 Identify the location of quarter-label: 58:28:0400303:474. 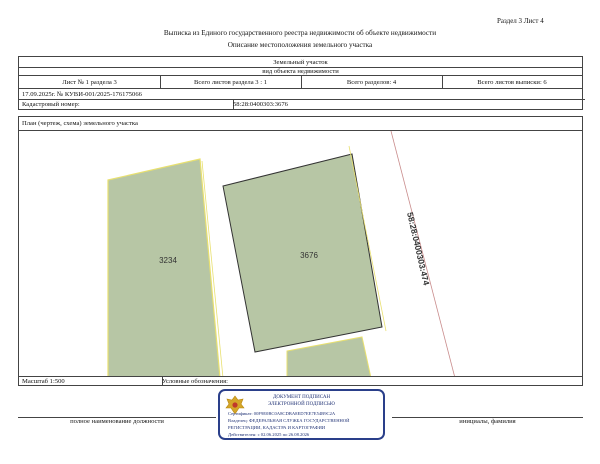
(418, 248).